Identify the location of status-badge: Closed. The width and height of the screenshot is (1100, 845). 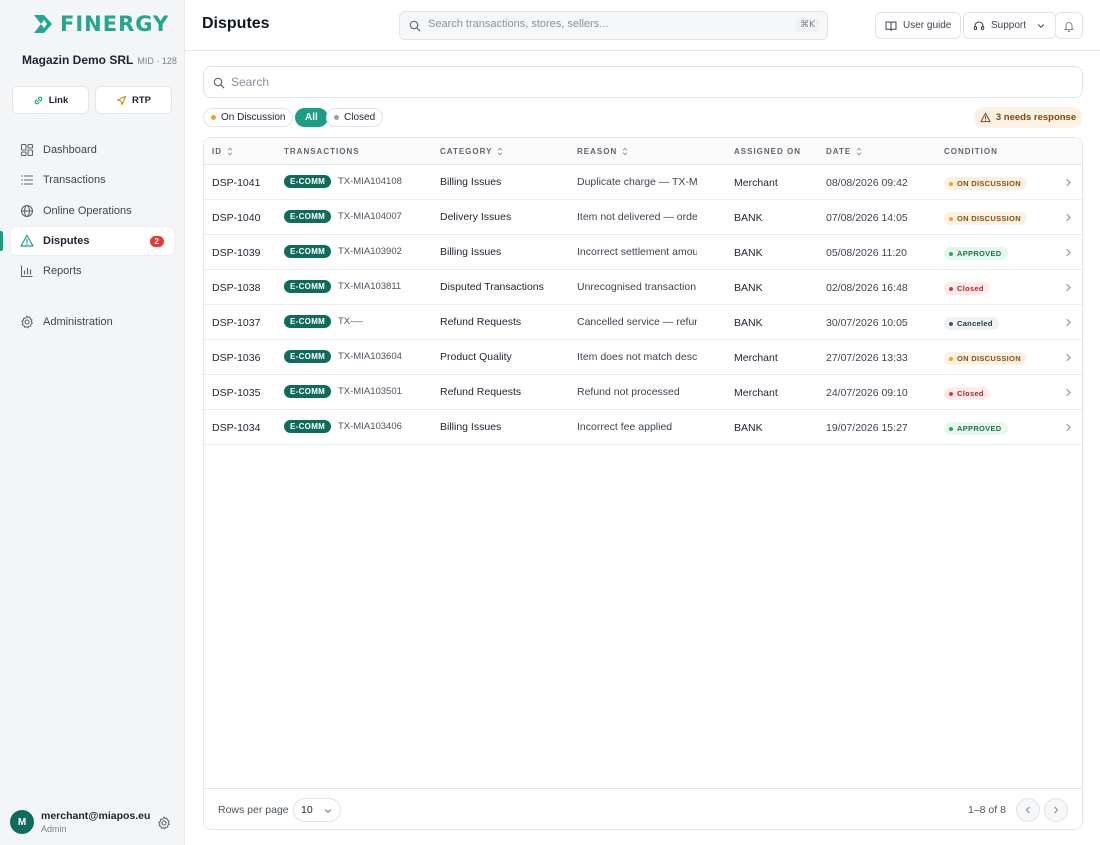
(967, 393).